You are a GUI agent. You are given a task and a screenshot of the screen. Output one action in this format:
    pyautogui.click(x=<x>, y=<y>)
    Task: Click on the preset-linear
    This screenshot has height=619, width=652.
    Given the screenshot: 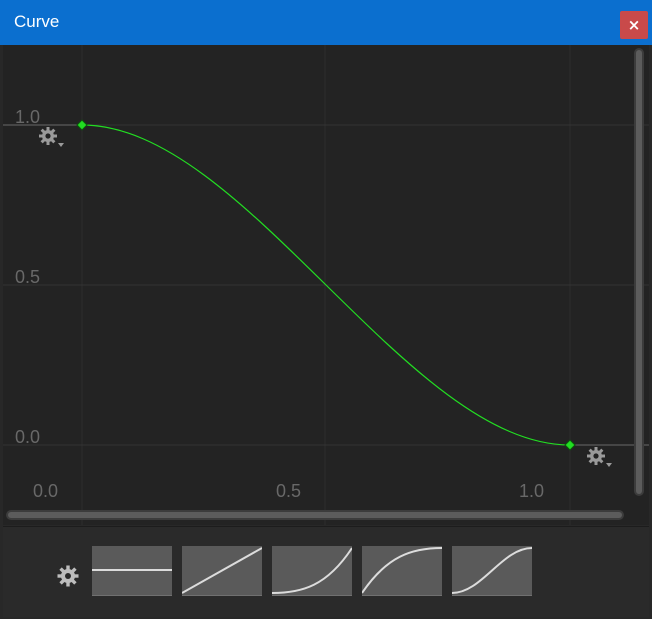 What is the action you would take?
    pyautogui.click(x=222, y=571)
    